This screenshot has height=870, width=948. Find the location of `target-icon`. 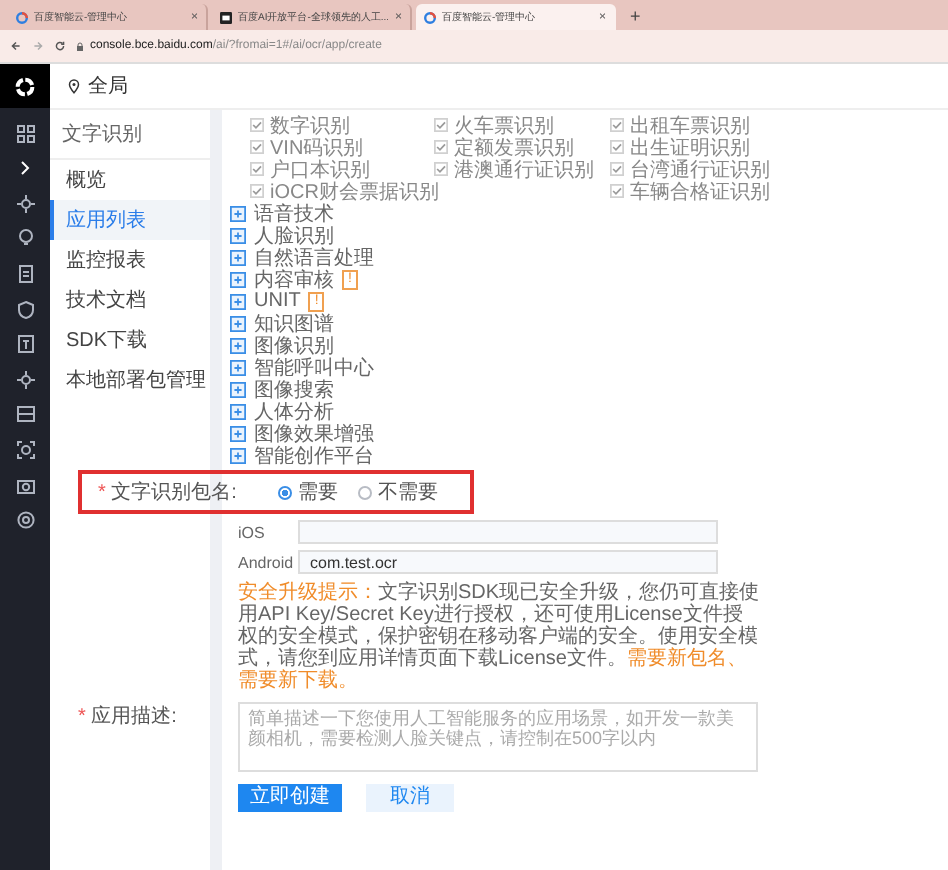

target-icon is located at coordinates (25, 520).